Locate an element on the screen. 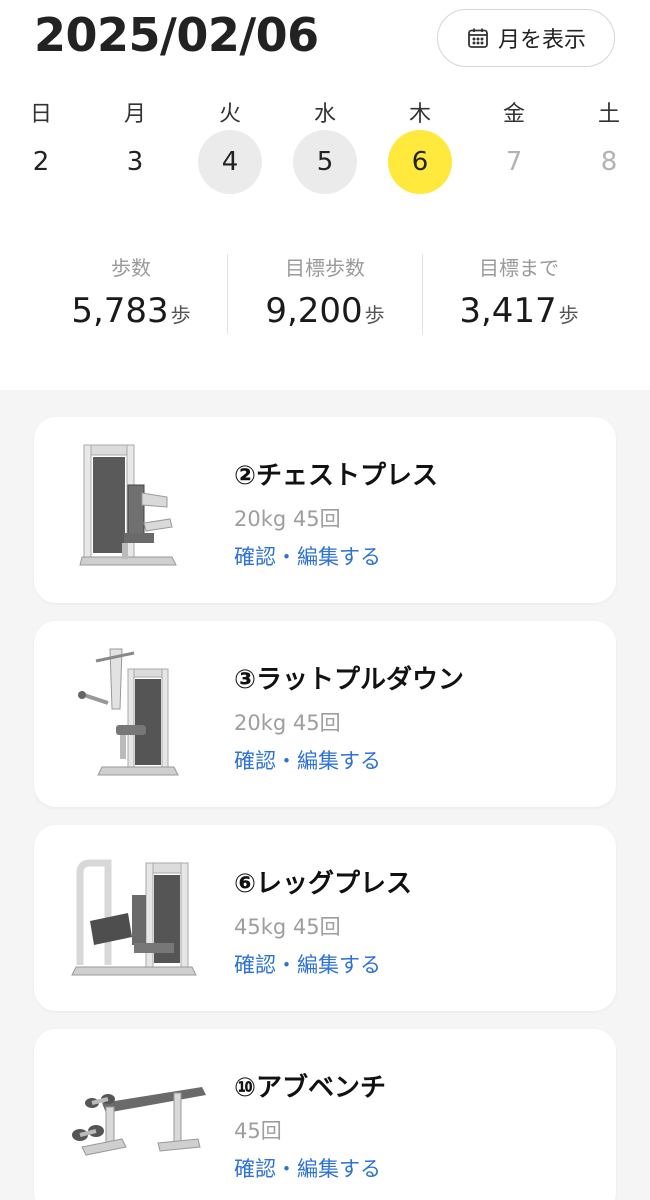 This screenshot has width=650, height=1200. day-number: 2 is located at coordinates (41, 162).